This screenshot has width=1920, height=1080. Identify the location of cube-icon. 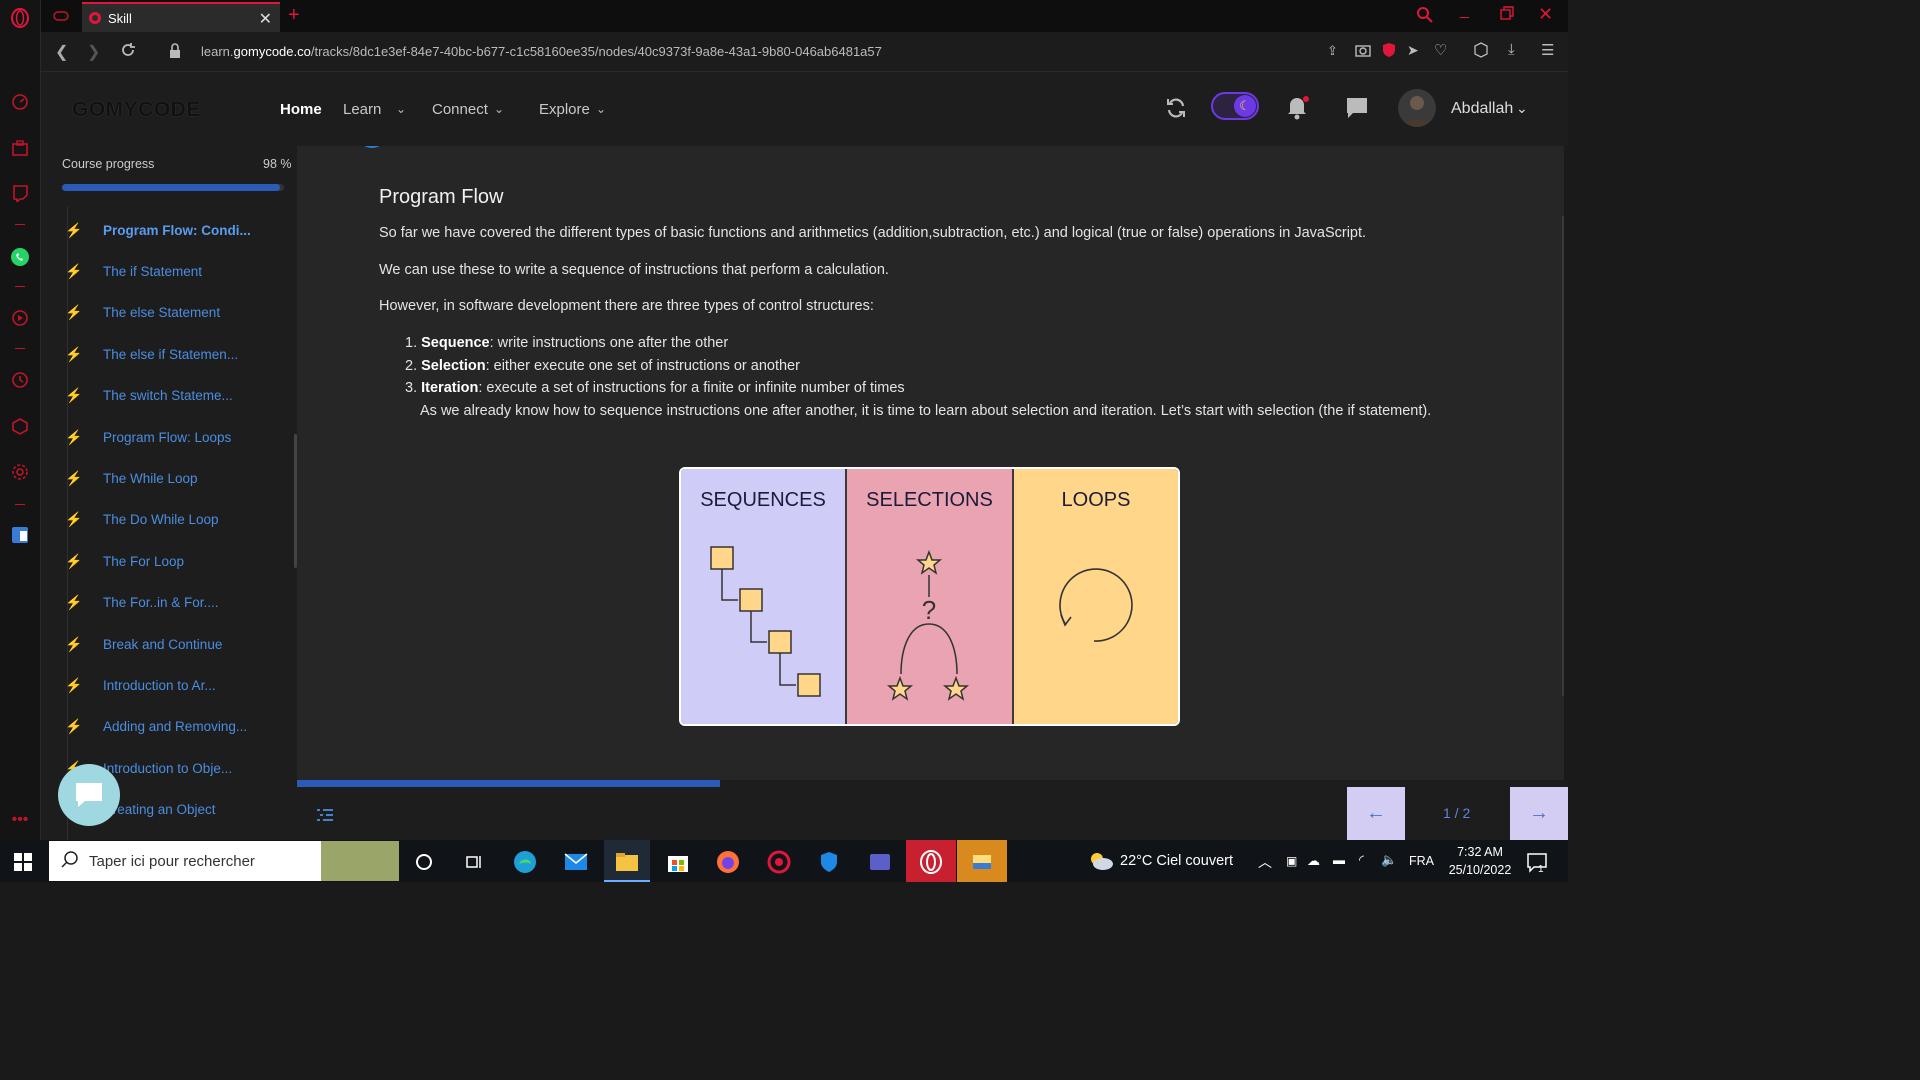
(1481, 52).